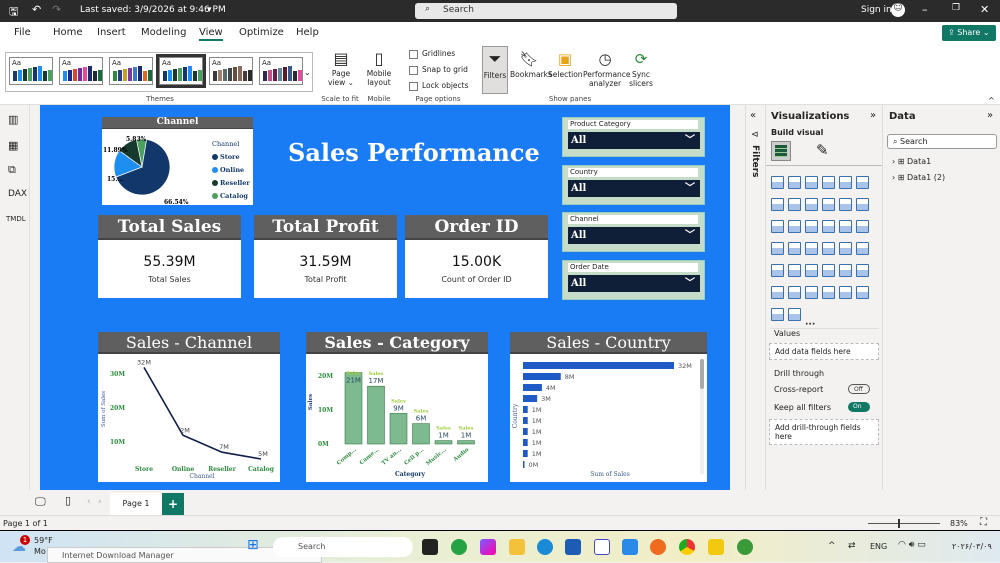 This screenshot has height=563, width=1000. Describe the element at coordinates (753, 115) in the screenshot. I see `expand-icon: «` at that location.